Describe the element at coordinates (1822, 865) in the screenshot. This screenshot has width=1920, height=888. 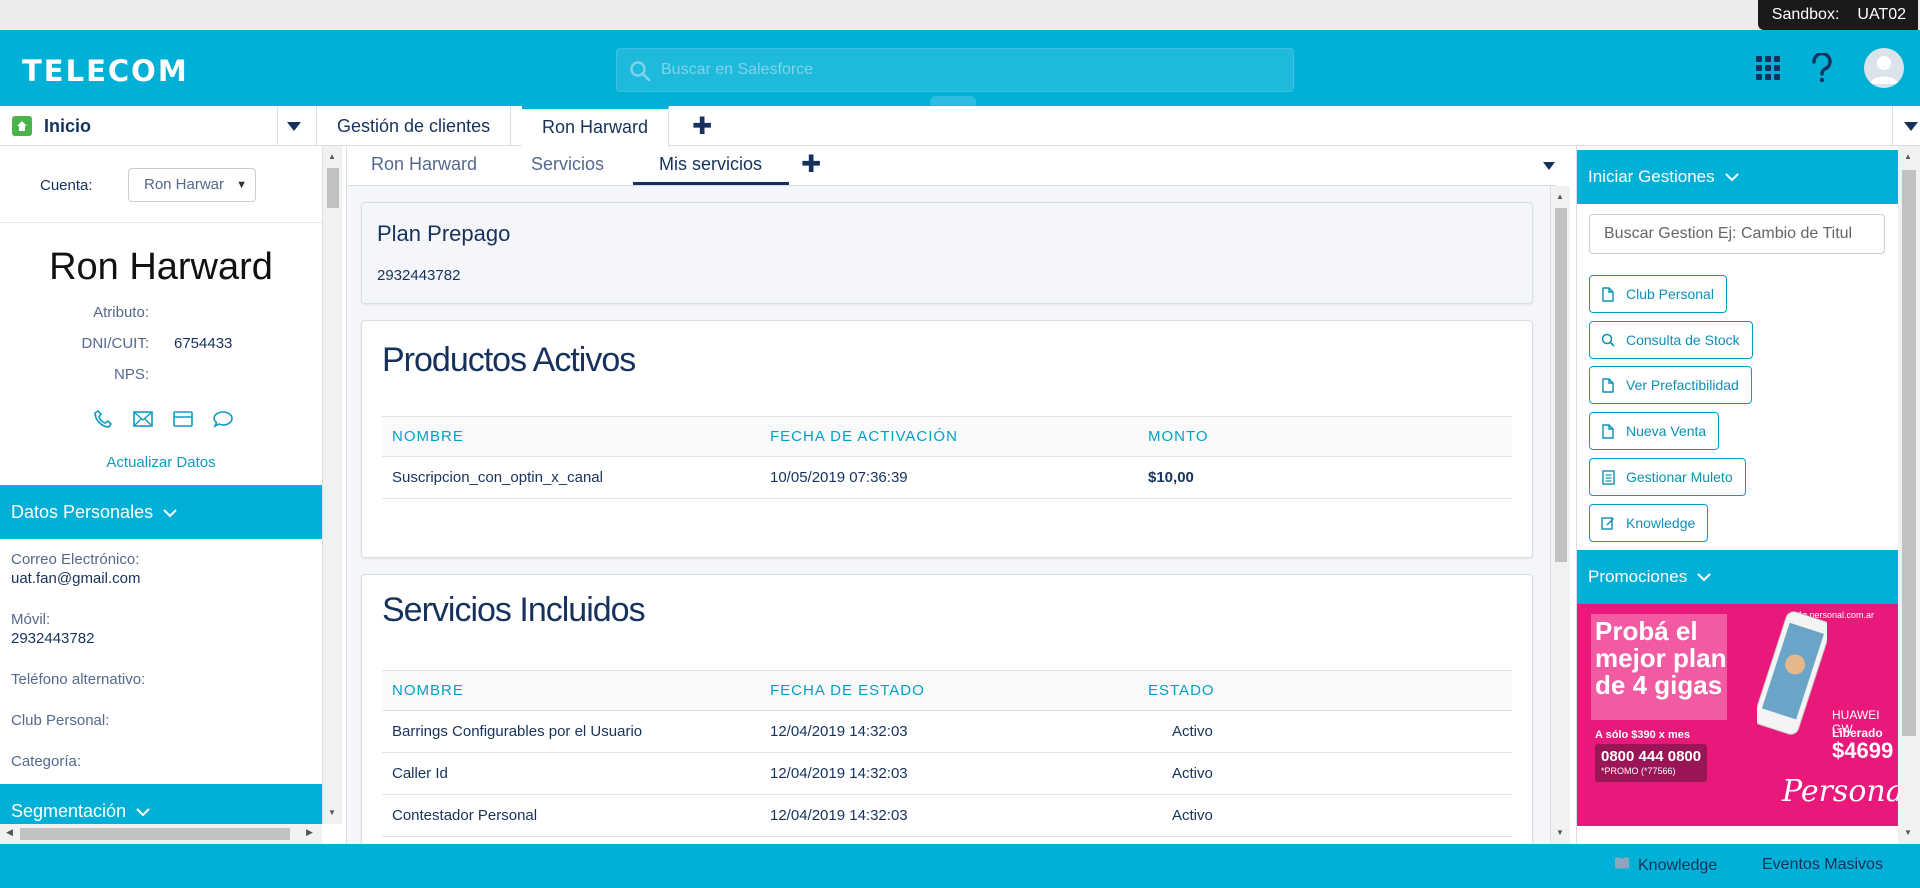
I see `utility-eventos-masivos: Eventos Masivos` at that location.